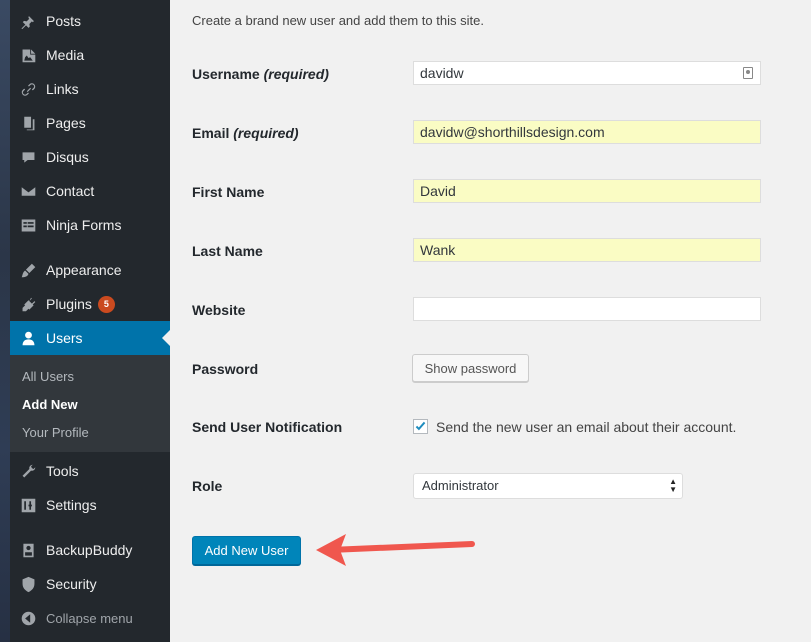 Image resolution: width=811 pixels, height=642 pixels. Describe the element at coordinates (62, 89) in the screenshot. I see `sidebar-item-label: Links` at that location.